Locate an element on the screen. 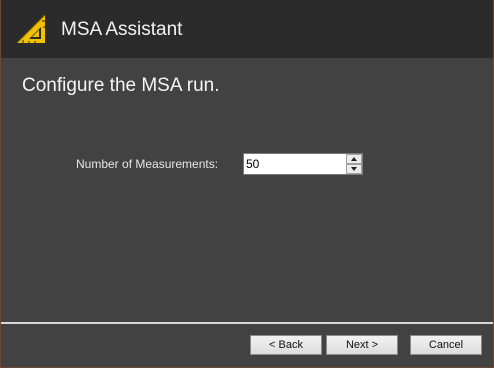 Image resolution: width=494 pixels, height=368 pixels. next-button: Next > is located at coordinates (362, 345).